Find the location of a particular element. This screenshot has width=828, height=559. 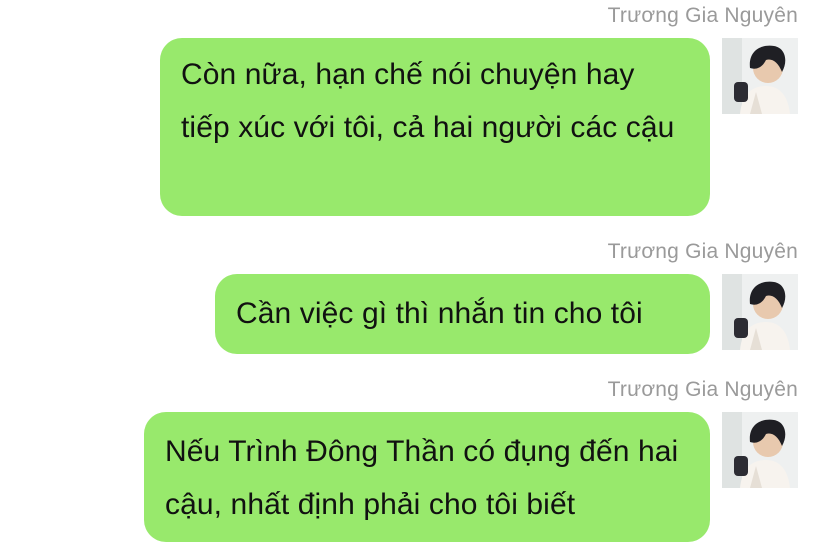

message-bubble: Cần việc gì thì nhắn tin cho tôi is located at coordinates (462, 314).